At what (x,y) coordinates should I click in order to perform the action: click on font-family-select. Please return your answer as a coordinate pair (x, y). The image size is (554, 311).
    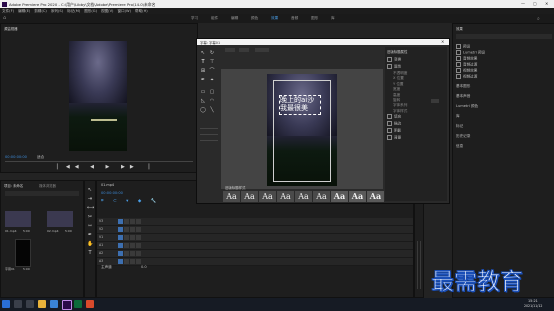
    Looking at the image, I should click on (230, 50).